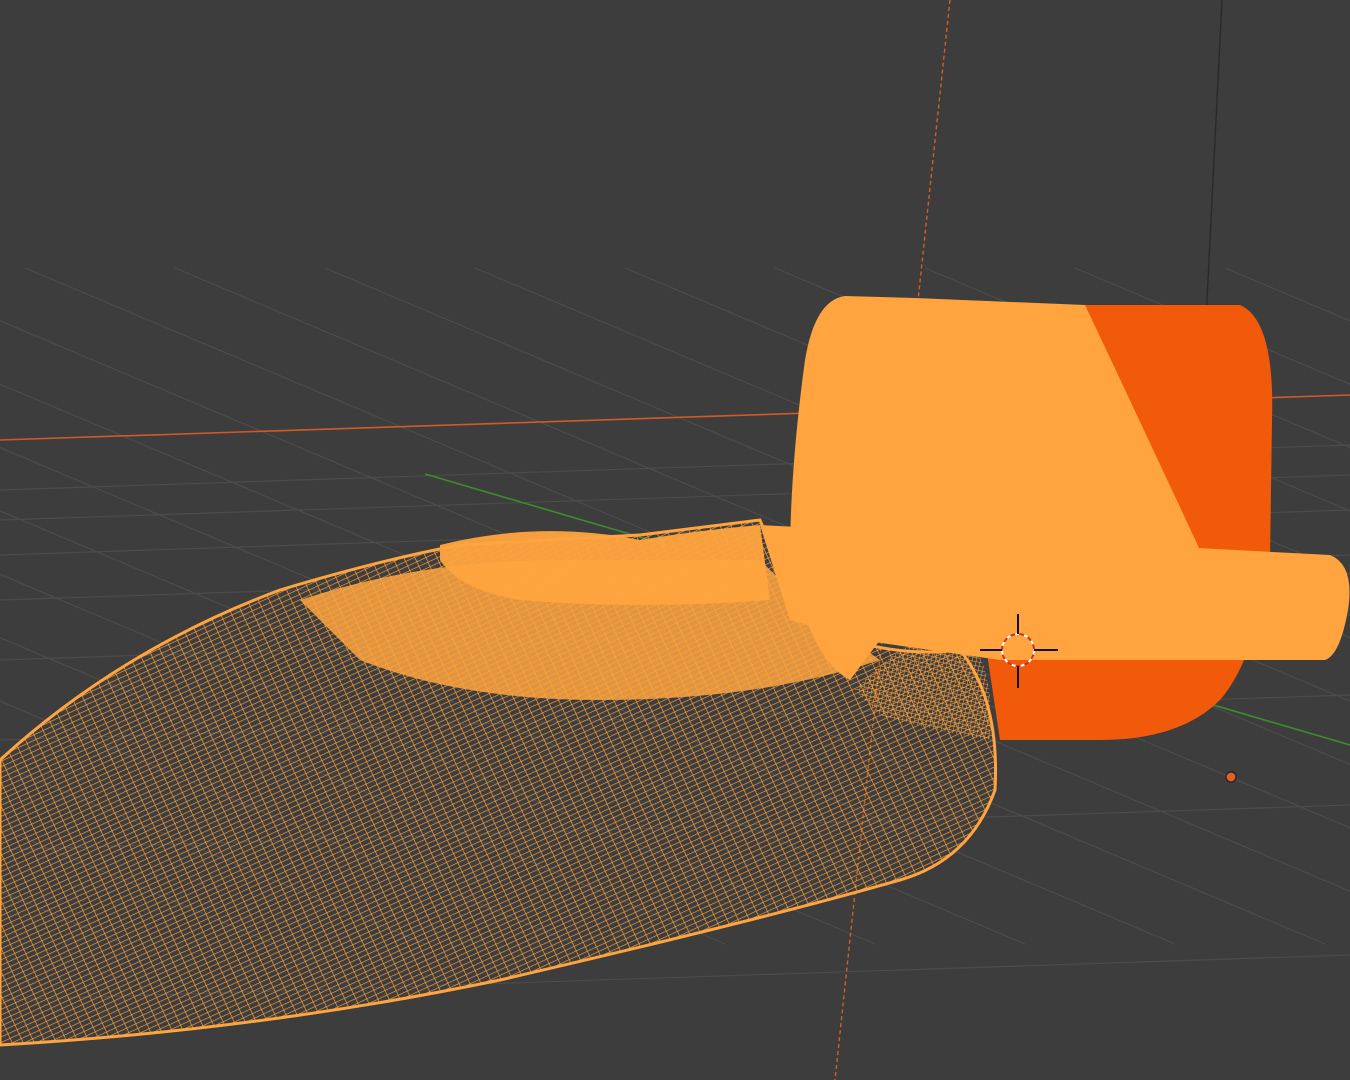 Image resolution: width=1350 pixels, height=1080 pixels. Describe the element at coordinates (1231, 777) in the screenshot. I see `object-origin-icon` at that location.